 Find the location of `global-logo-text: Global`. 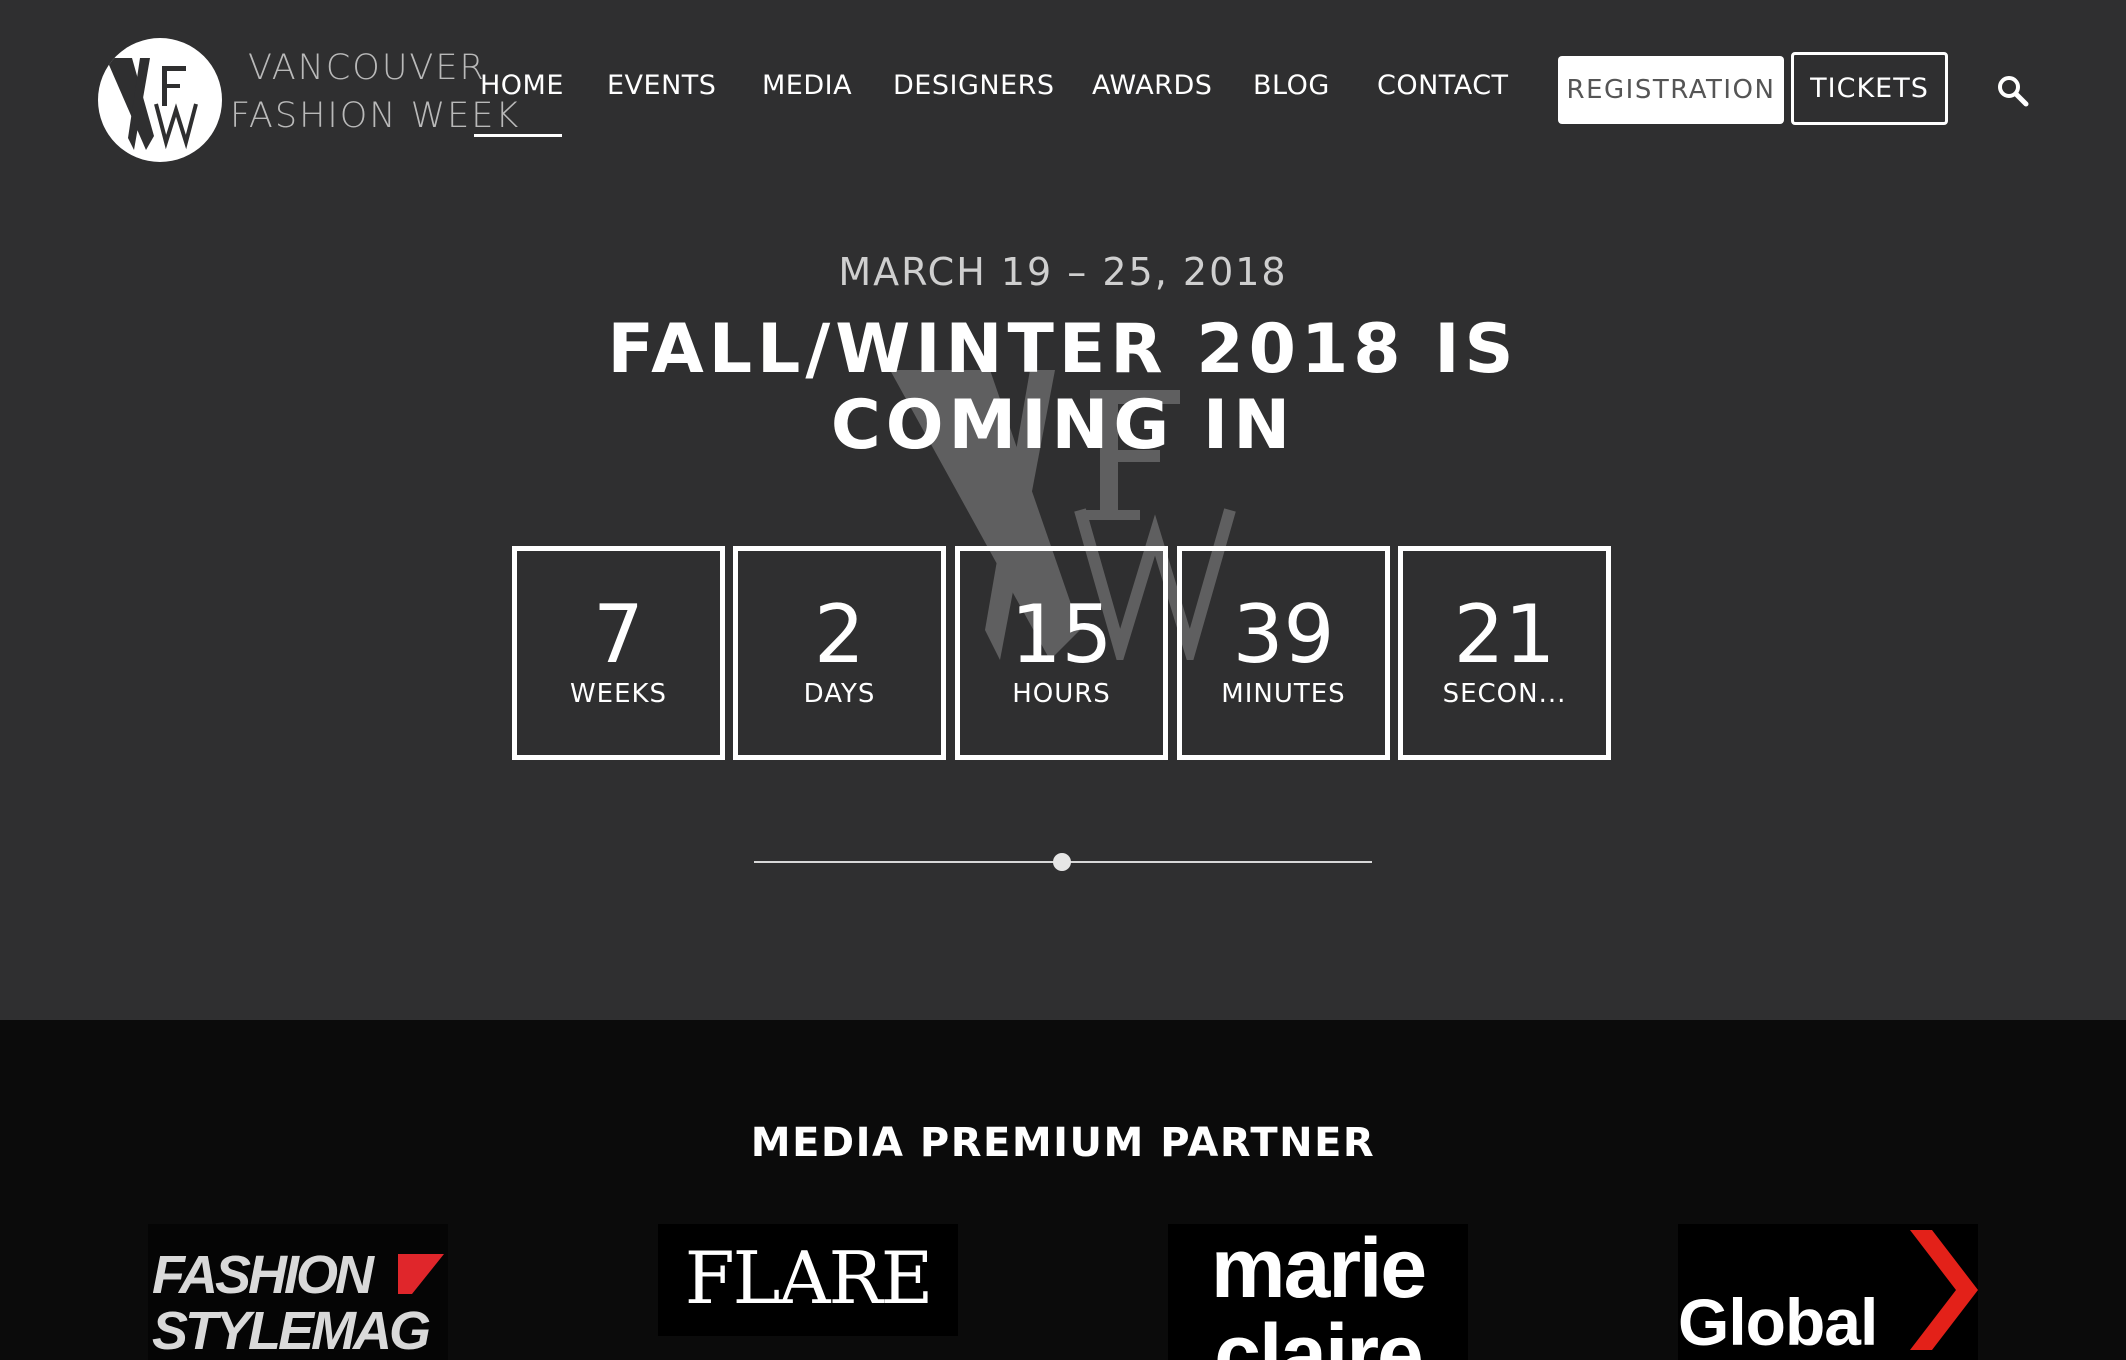

global-logo-text: Global is located at coordinates (1778, 1322).